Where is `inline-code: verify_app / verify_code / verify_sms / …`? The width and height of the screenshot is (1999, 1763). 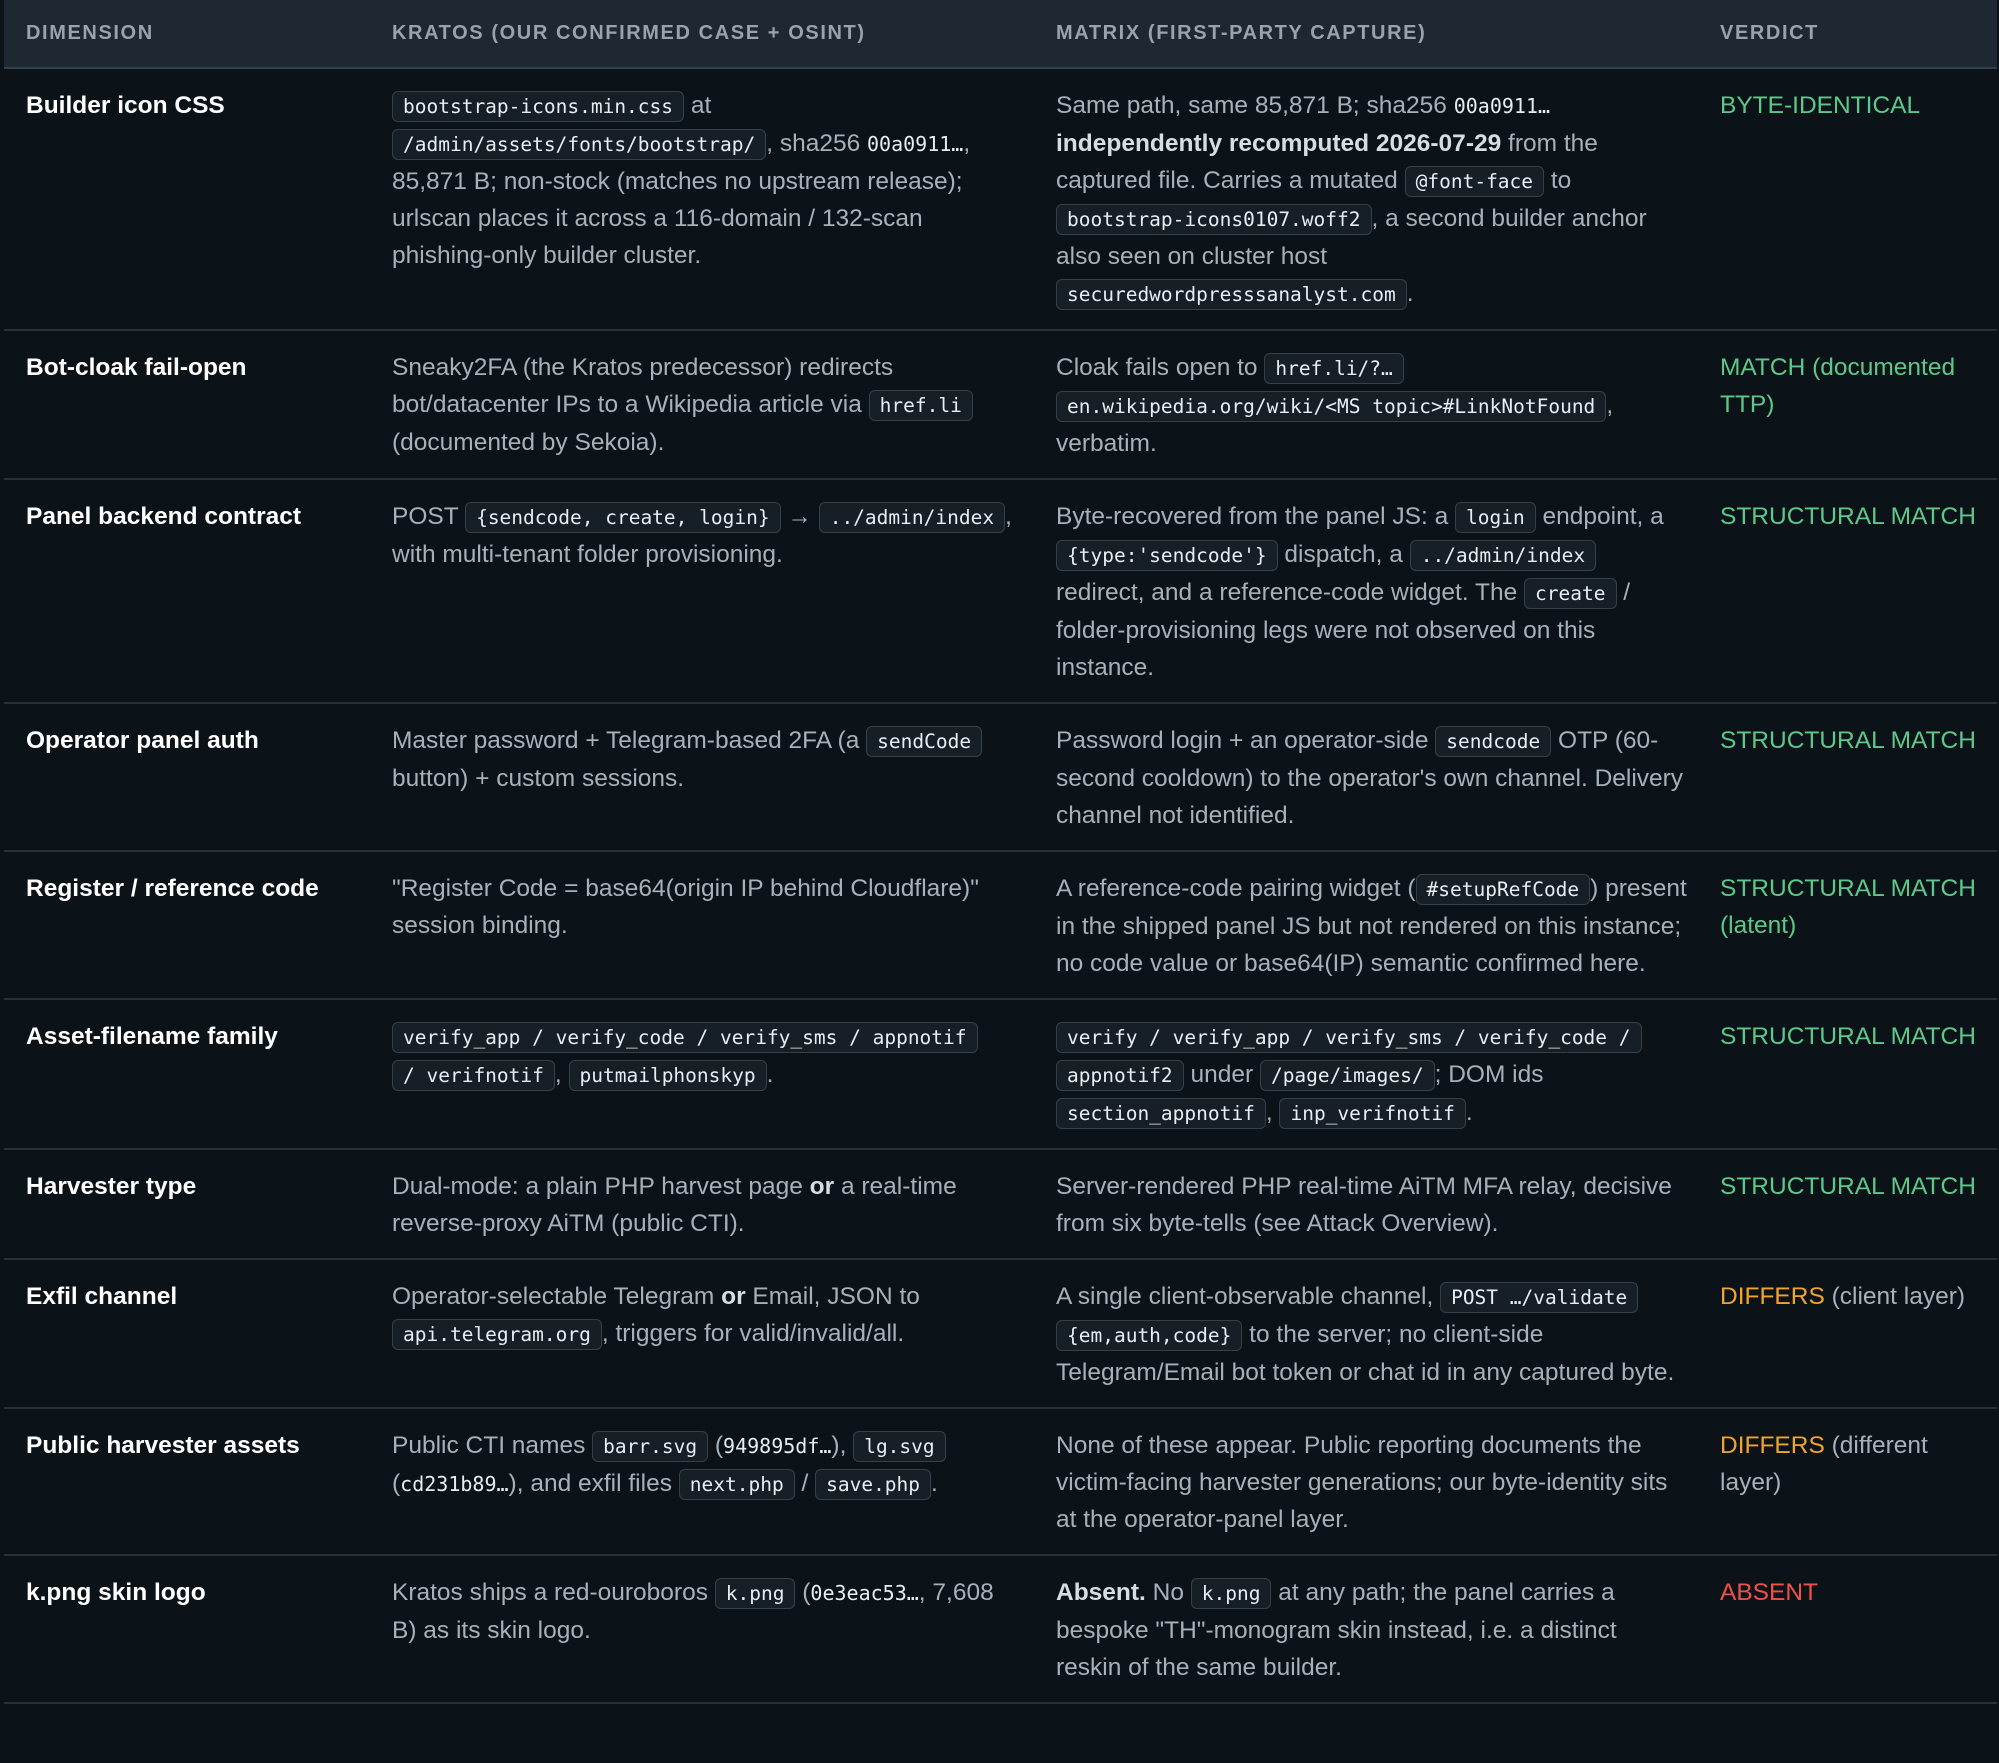 inline-code: verify_app / verify_code / verify_sms / … is located at coordinates (685, 1037).